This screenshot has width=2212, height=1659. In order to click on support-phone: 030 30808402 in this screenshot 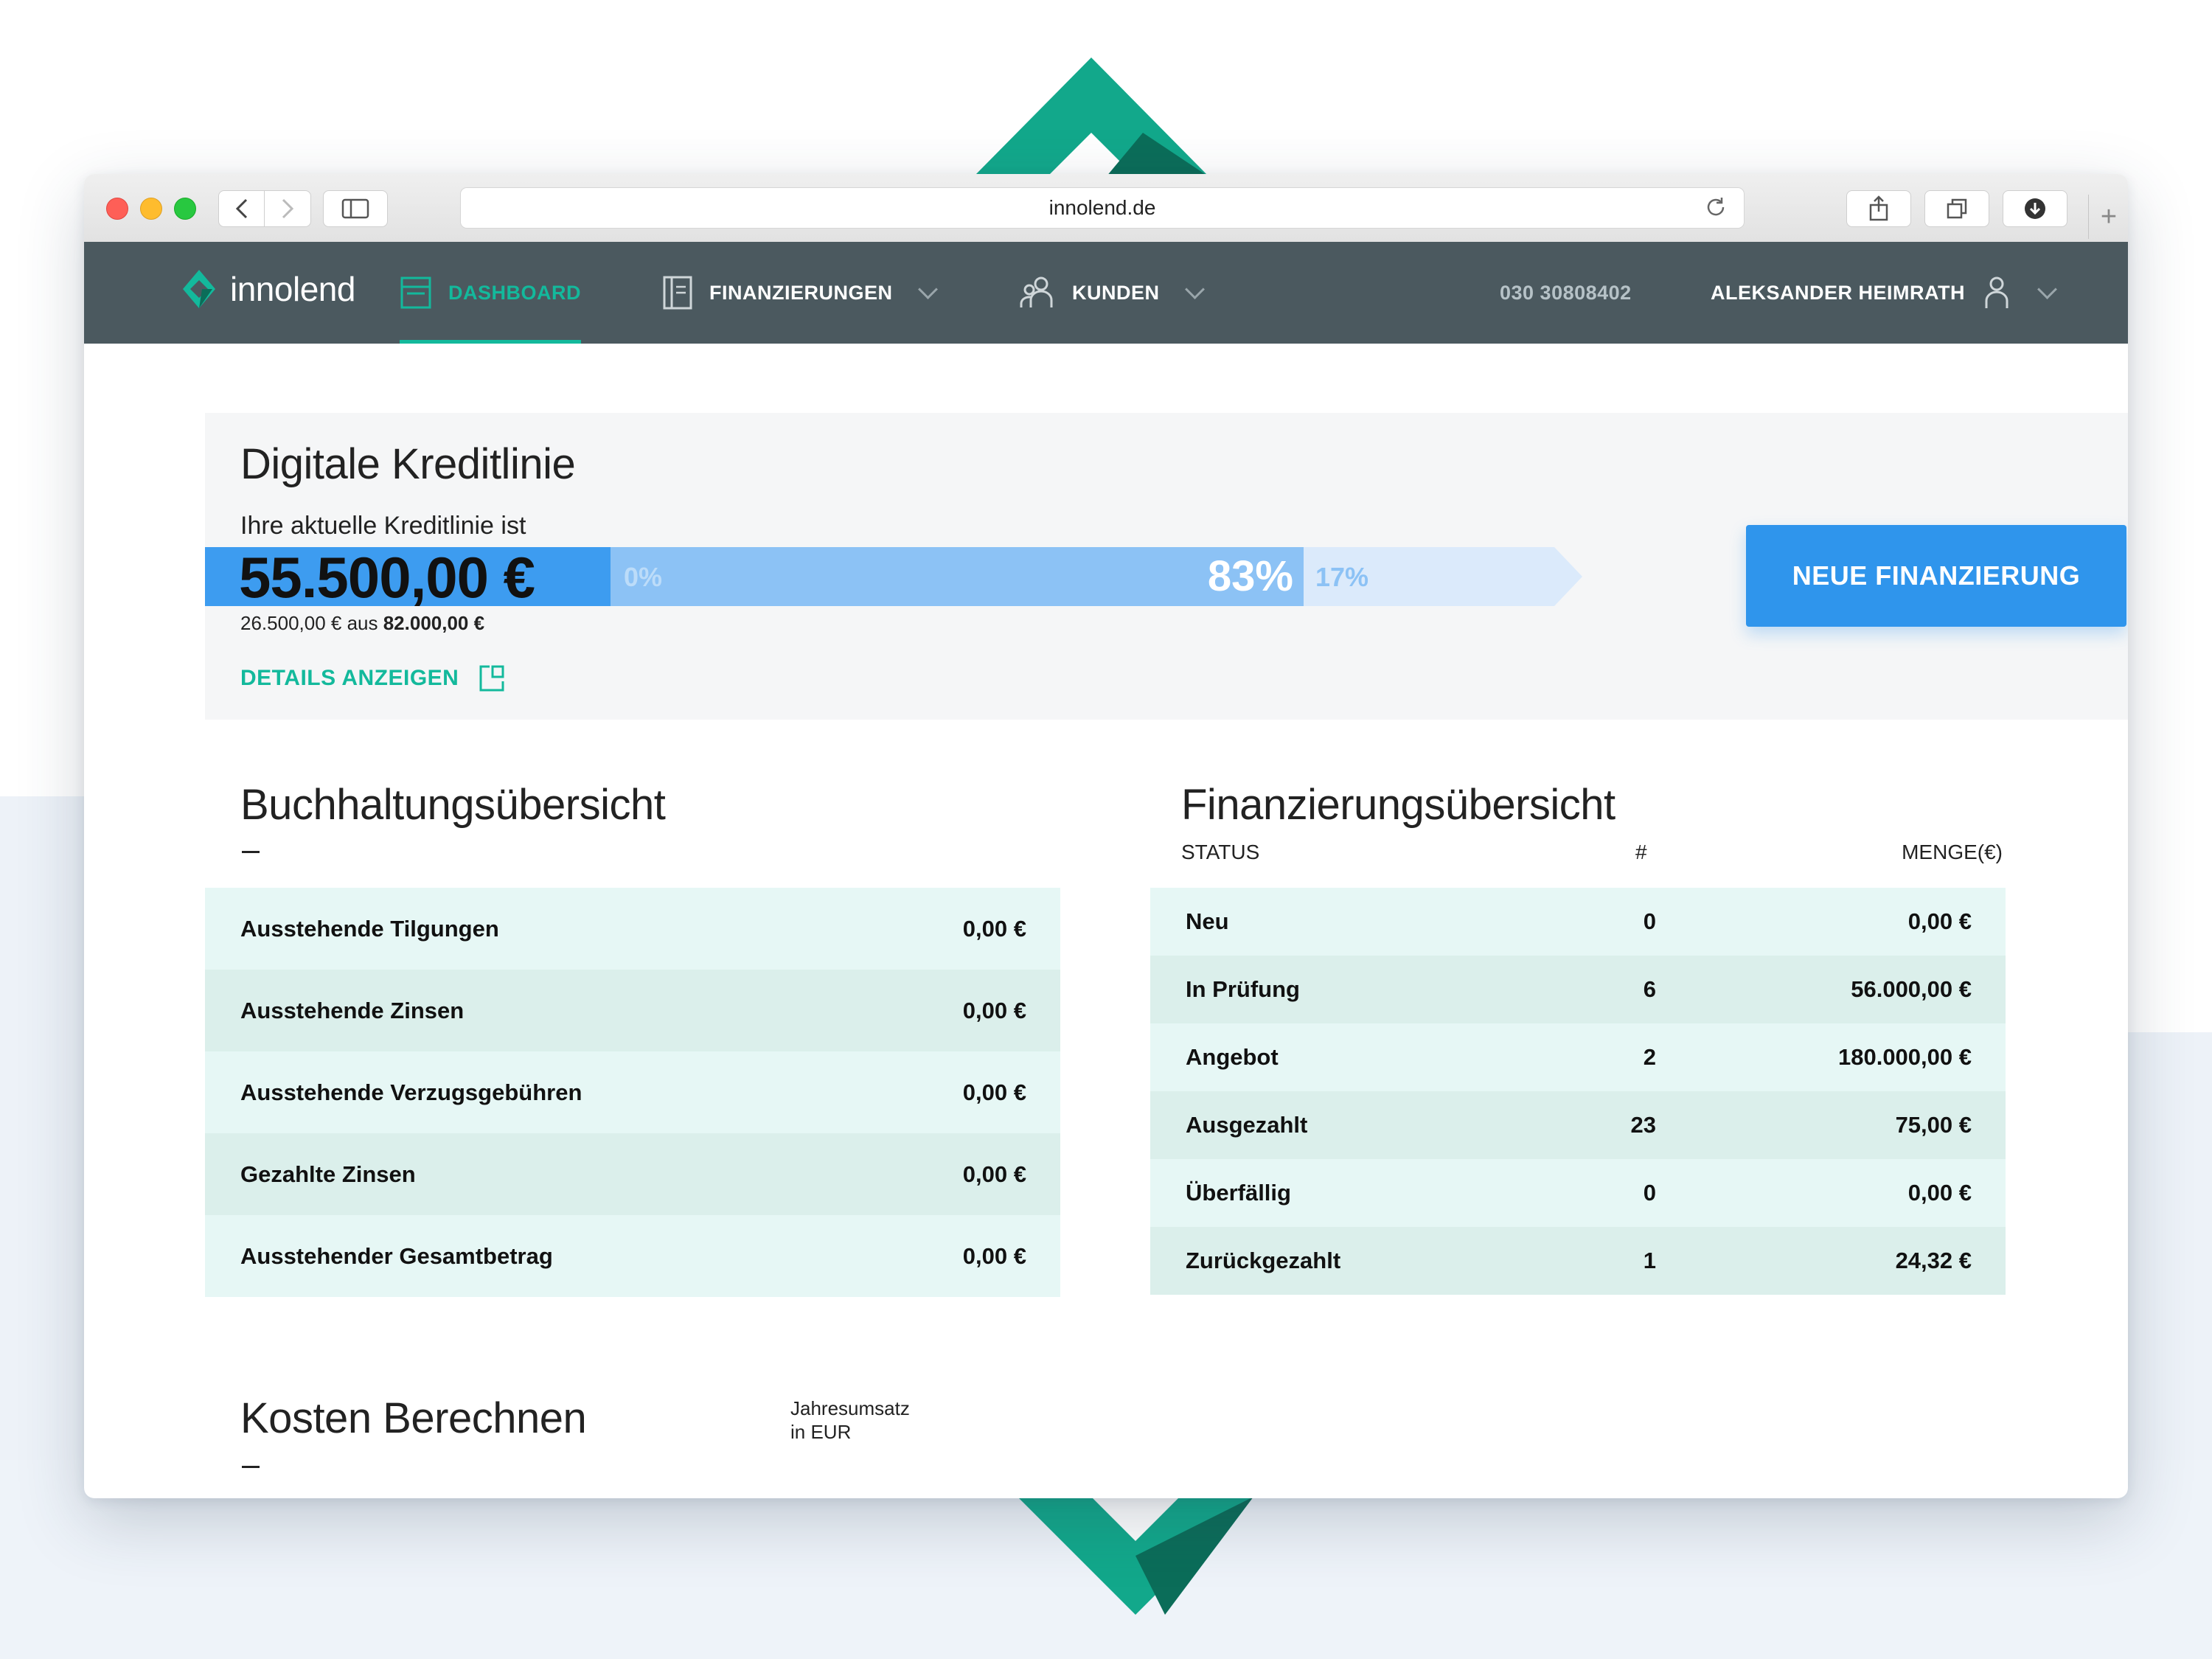, I will do `click(1566, 293)`.